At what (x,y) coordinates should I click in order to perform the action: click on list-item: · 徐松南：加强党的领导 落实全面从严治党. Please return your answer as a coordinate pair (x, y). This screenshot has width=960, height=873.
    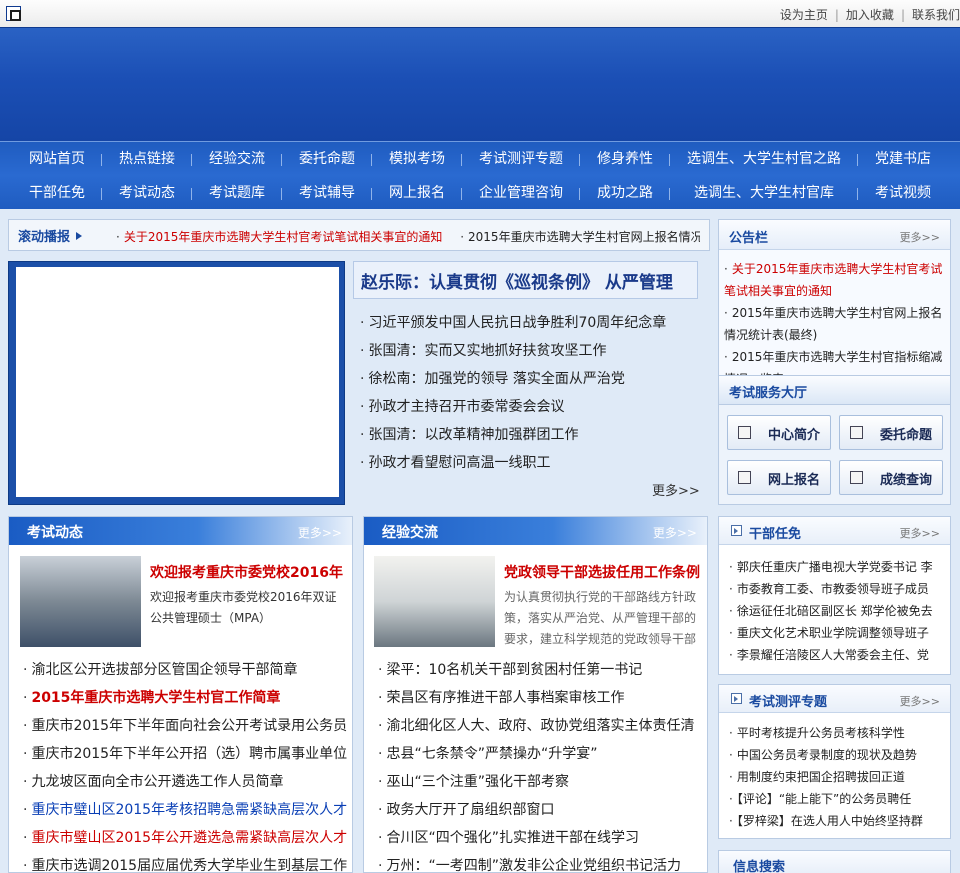
    Looking at the image, I should click on (492, 378).